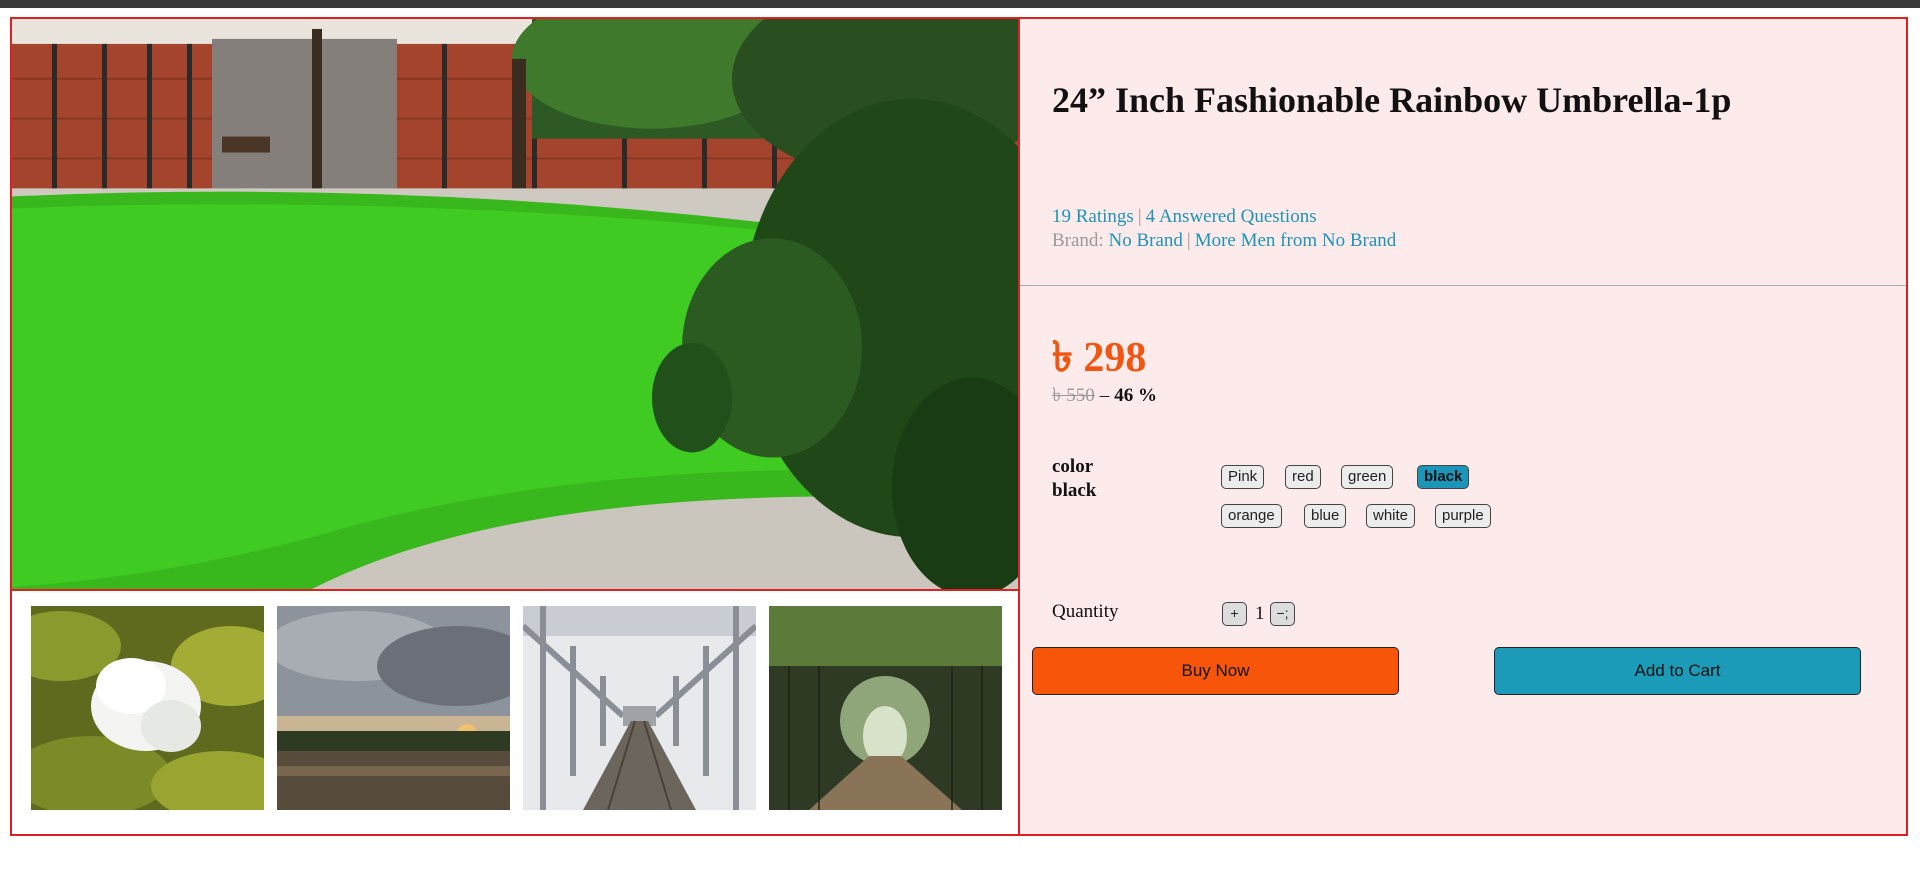 The width and height of the screenshot is (1920, 885). I want to click on more-from-brand-link: More Men from No Brand, so click(1296, 240).